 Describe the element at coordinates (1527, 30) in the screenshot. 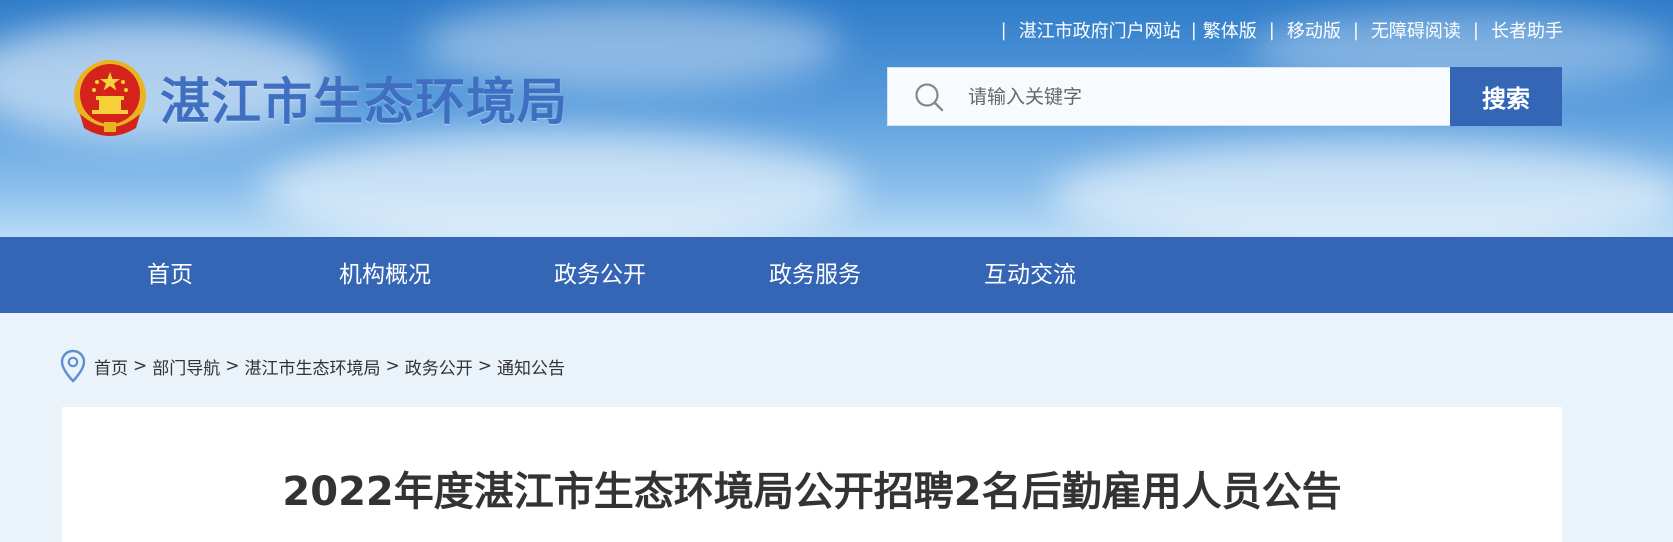

I see `elderly-assistant-link: 长者助手` at that location.